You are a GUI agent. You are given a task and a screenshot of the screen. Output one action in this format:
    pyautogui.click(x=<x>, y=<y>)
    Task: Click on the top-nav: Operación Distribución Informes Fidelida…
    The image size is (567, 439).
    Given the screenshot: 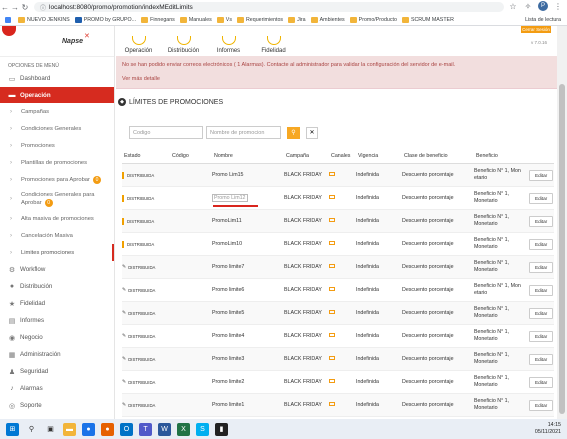 What is the action you would take?
    pyautogui.click(x=336, y=41)
    